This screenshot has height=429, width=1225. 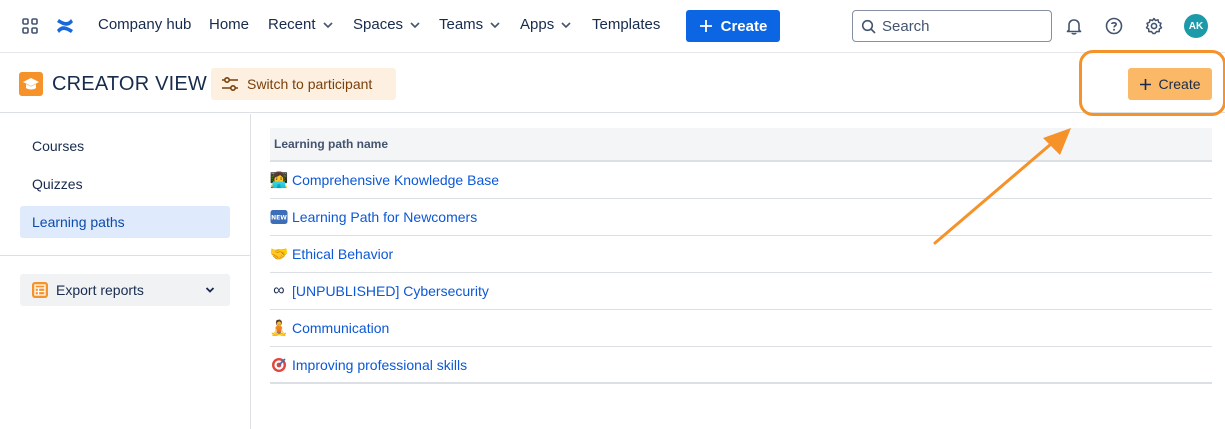 What do you see at coordinates (229, 24) in the screenshot?
I see `nav-home: Home` at bounding box center [229, 24].